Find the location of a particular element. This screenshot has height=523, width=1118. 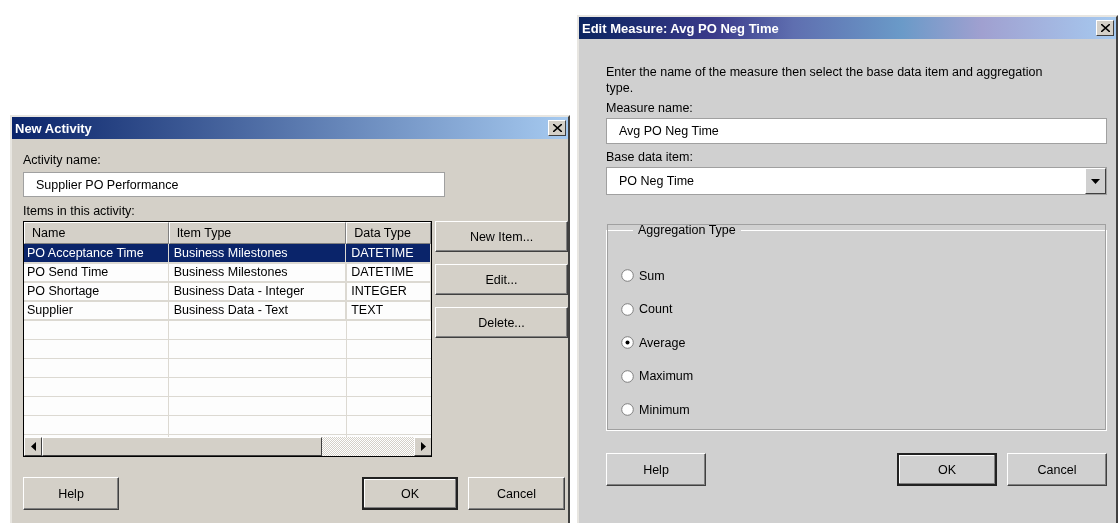

dropdown-value: PO Neg Time is located at coordinates (657, 181).